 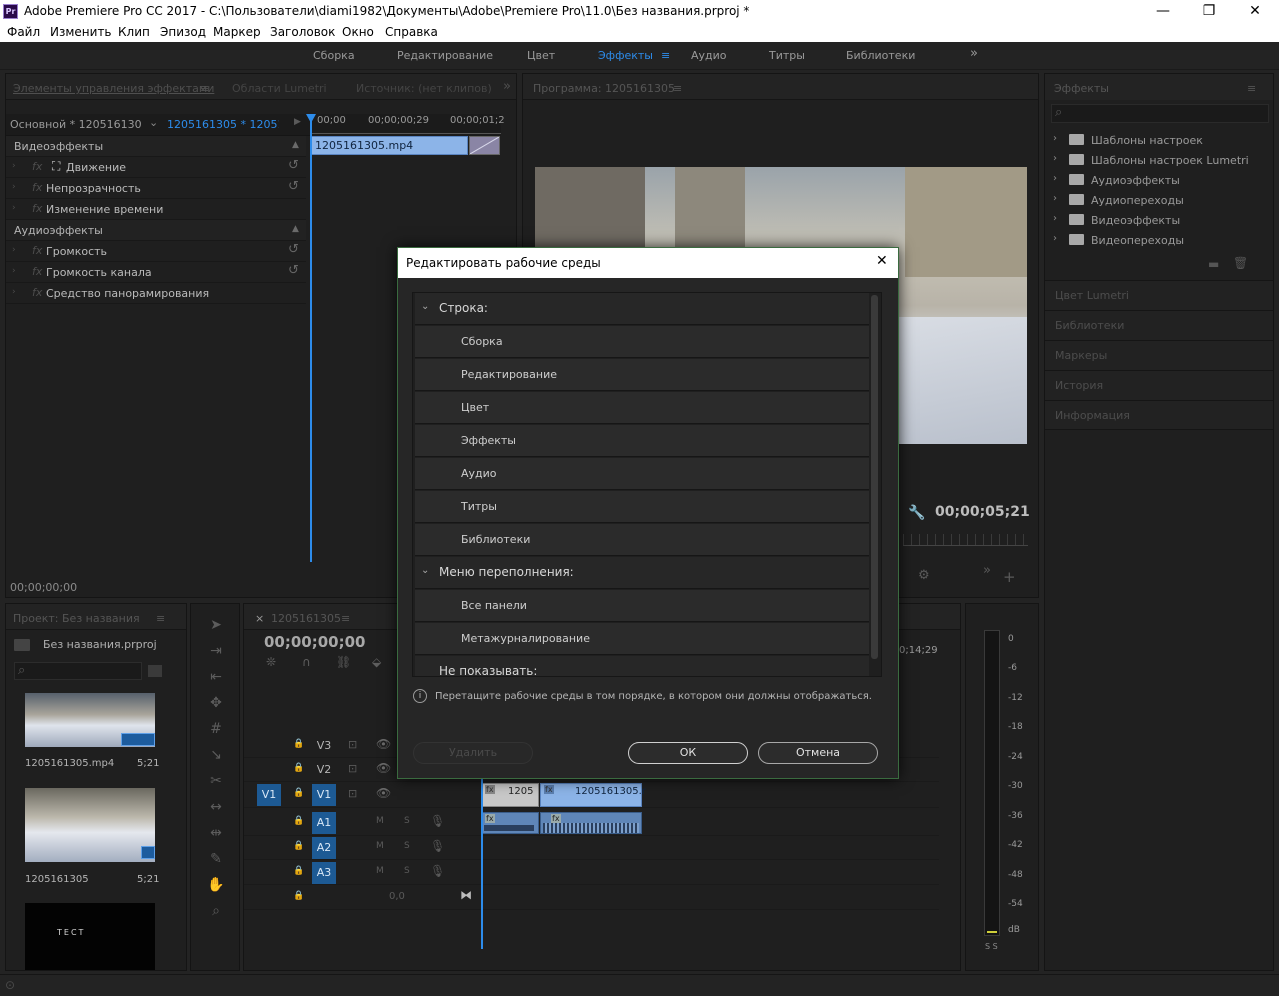 What do you see at coordinates (1251, 88) in the screenshot?
I see `effects-menu-icon: ≡` at bounding box center [1251, 88].